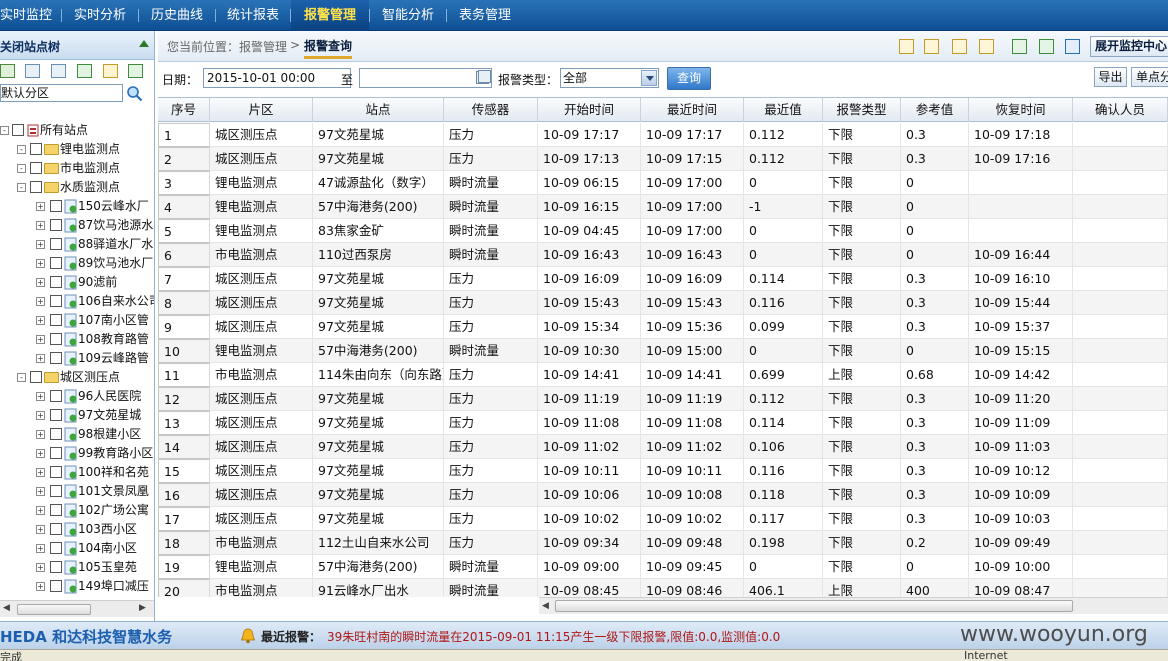 The height and width of the screenshot is (661, 1168). I want to click on tree-node: +104南小区, so click(77, 548).